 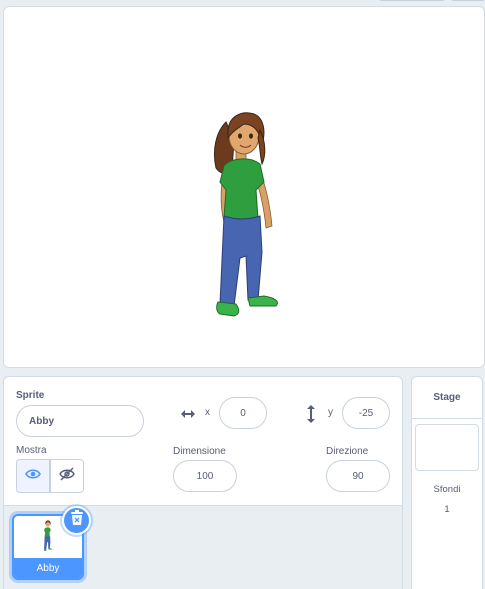 I want to click on x-label: x, so click(x=207, y=412).